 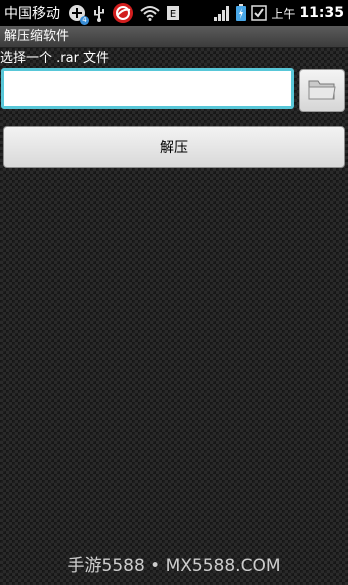 I want to click on notification-icon: E, so click(x=173, y=13).